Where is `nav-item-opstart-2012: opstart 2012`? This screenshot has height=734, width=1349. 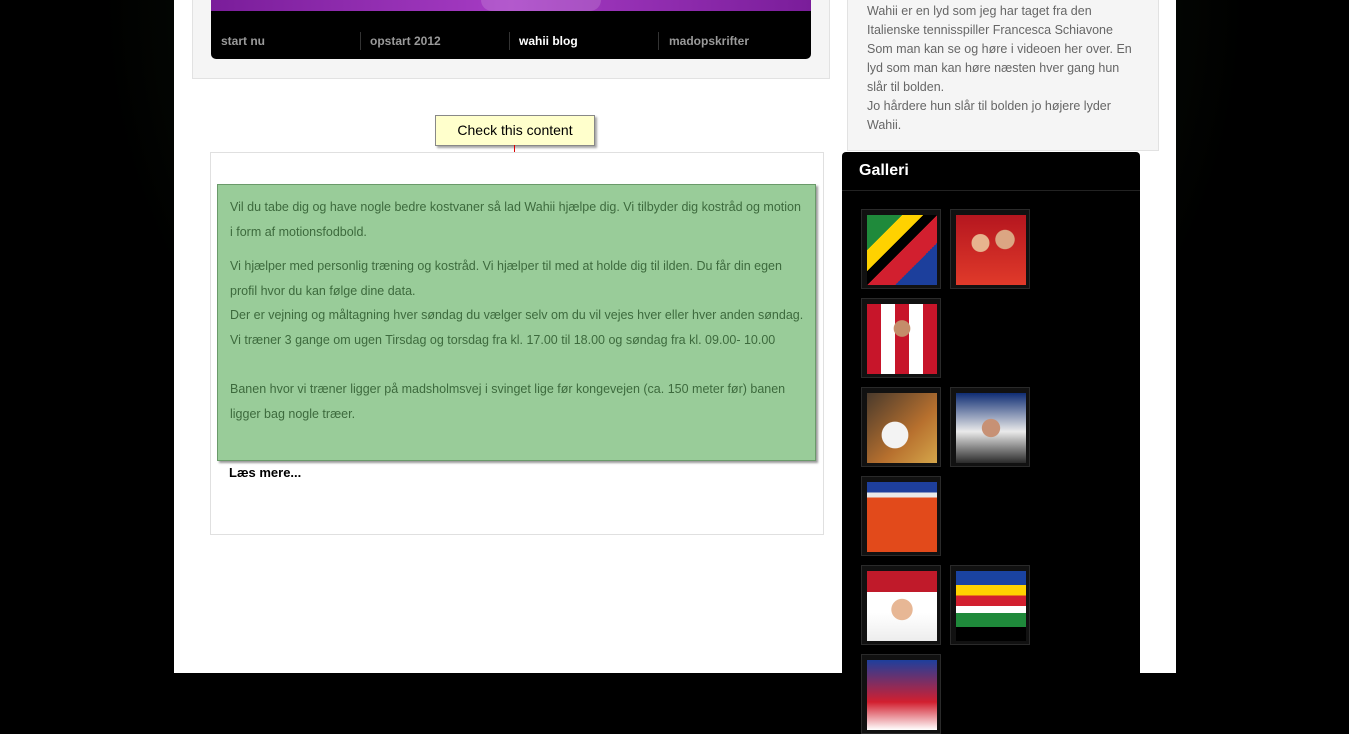 nav-item-opstart-2012: opstart 2012 is located at coordinates (405, 41).